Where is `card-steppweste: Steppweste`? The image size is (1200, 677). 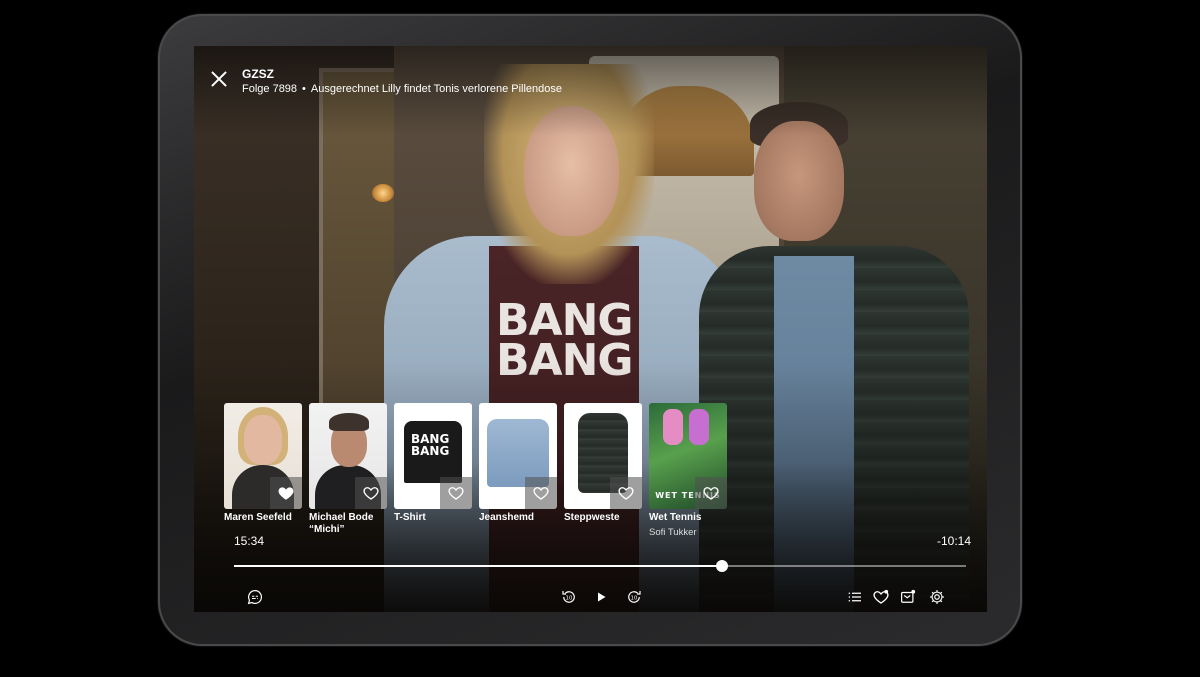 card-steppweste: Steppweste is located at coordinates (603, 463).